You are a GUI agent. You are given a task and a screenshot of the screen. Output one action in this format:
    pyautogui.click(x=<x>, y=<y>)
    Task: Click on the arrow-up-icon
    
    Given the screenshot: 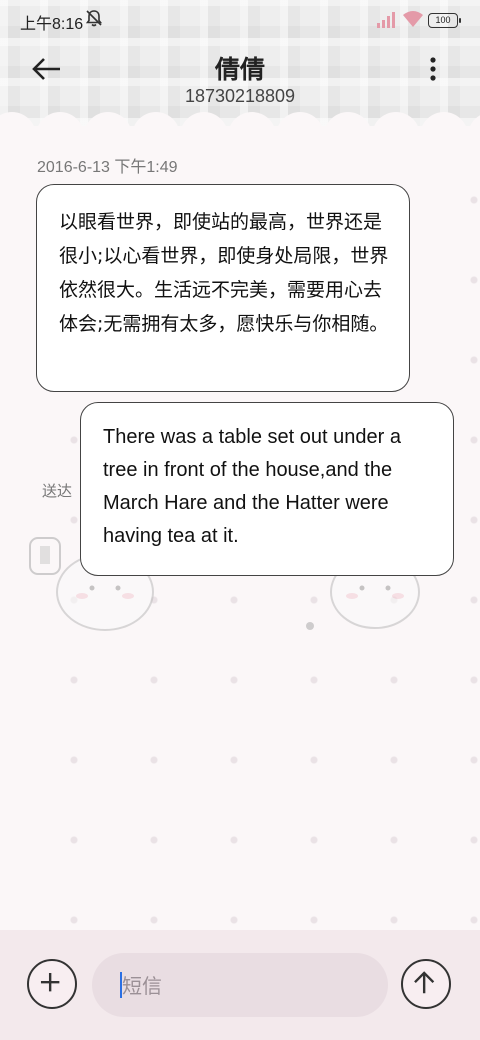 What is the action you would take?
    pyautogui.click(x=424, y=982)
    